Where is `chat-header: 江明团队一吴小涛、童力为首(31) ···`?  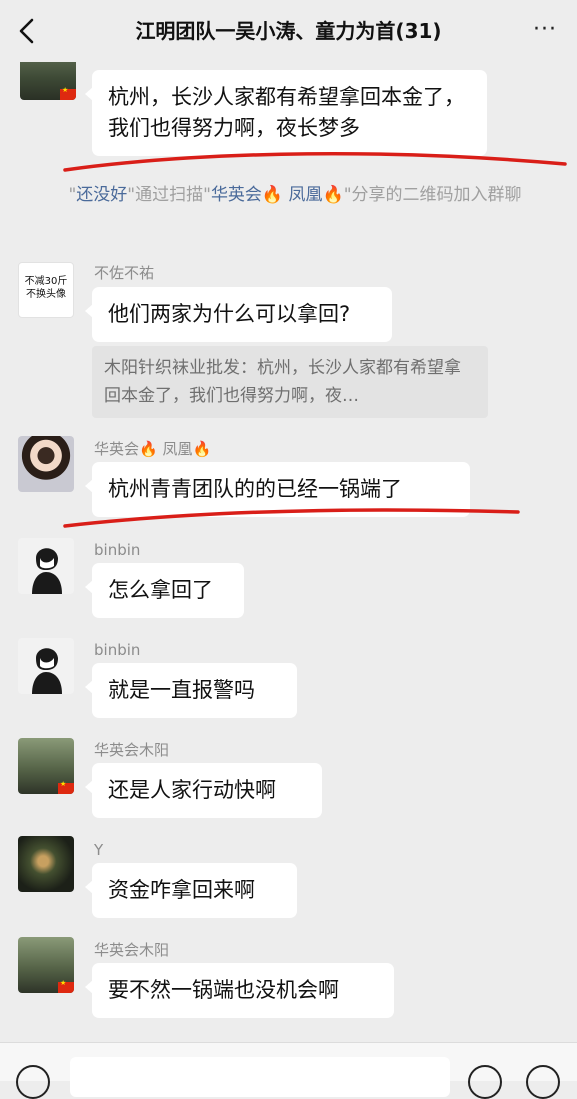 chat-header: 江明团队一吴小涛、童力为首(31) ··· is located at coordinates (288, 31).